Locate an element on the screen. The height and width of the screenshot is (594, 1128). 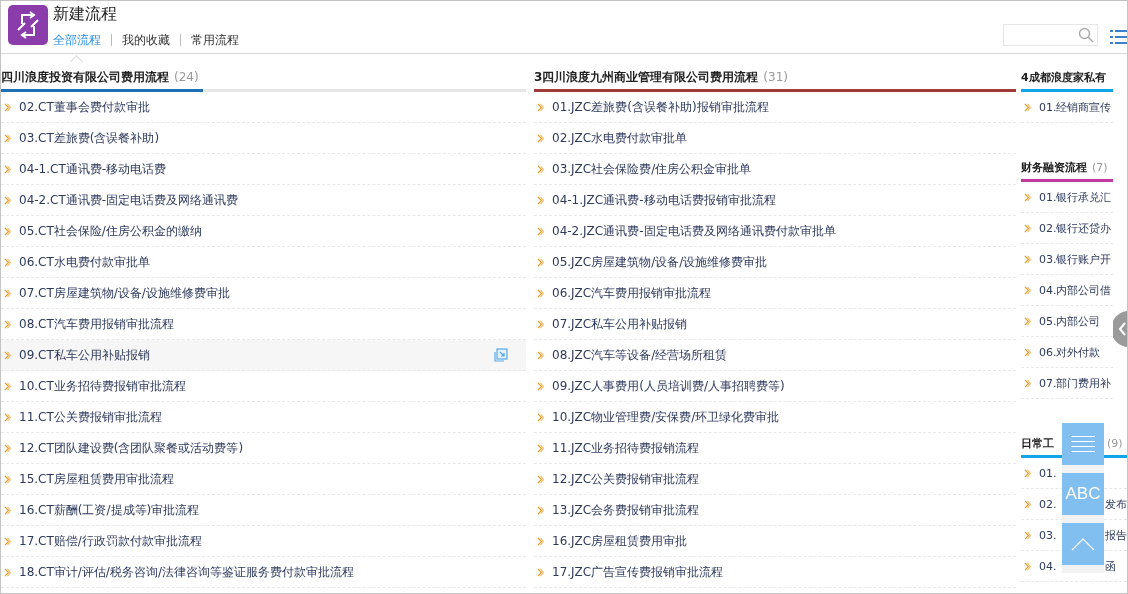
flow-name: 函 is located at coordinates (1110, 566).